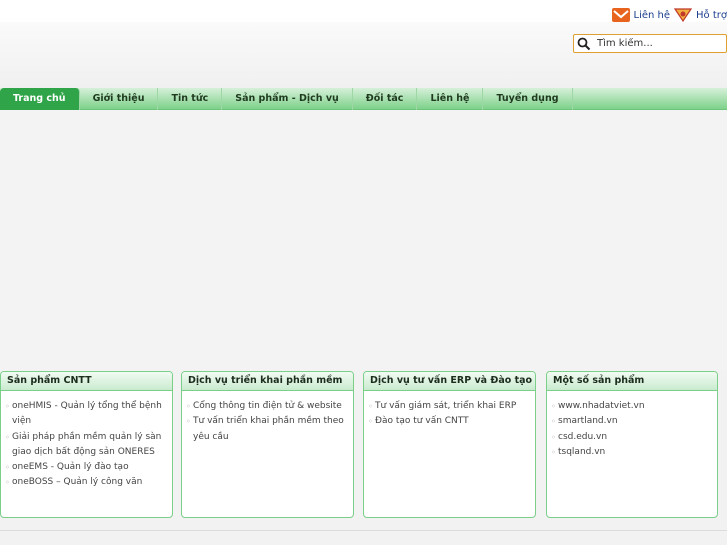  What do you see at coordinates (711, 15) in the screenshot?
I see `support-link-label: Hỗ trợ` at bounding box center [711, 15].